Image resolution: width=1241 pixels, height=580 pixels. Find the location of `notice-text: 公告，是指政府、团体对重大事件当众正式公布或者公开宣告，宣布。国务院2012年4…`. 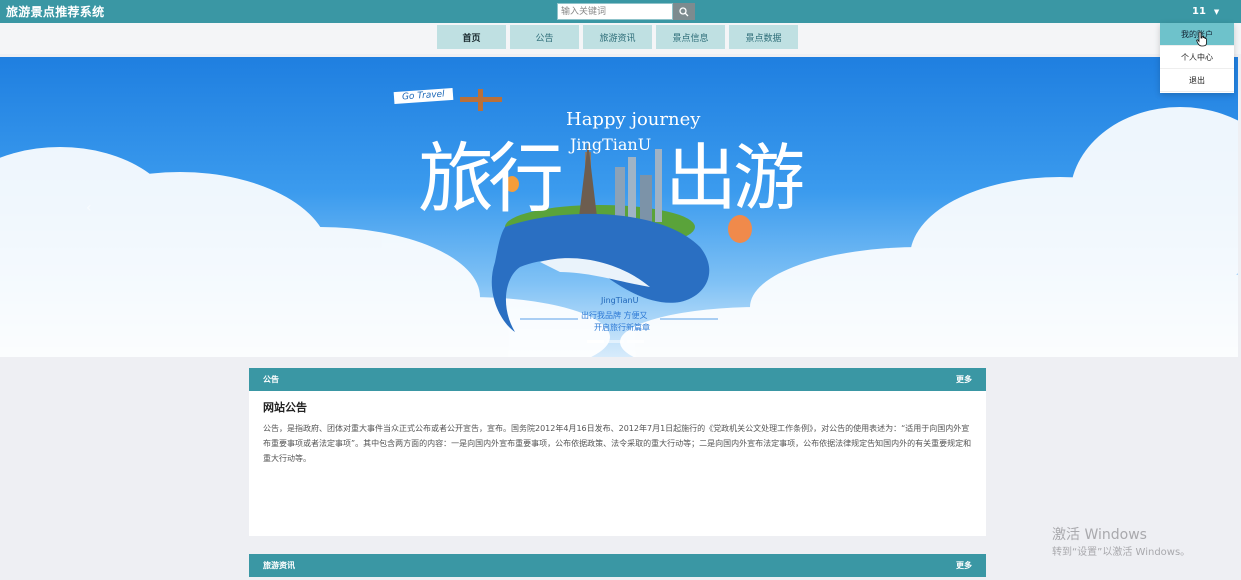

notice-text: 公告，是指政府、团体对重大事件当众正式公布或者公开宣告，宣布。国务院2012年4… is located at coordinates (617, 443).